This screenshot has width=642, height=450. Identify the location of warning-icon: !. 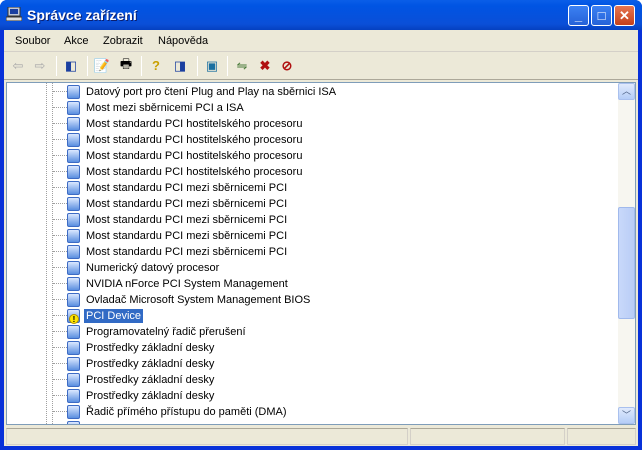
(74, 319).